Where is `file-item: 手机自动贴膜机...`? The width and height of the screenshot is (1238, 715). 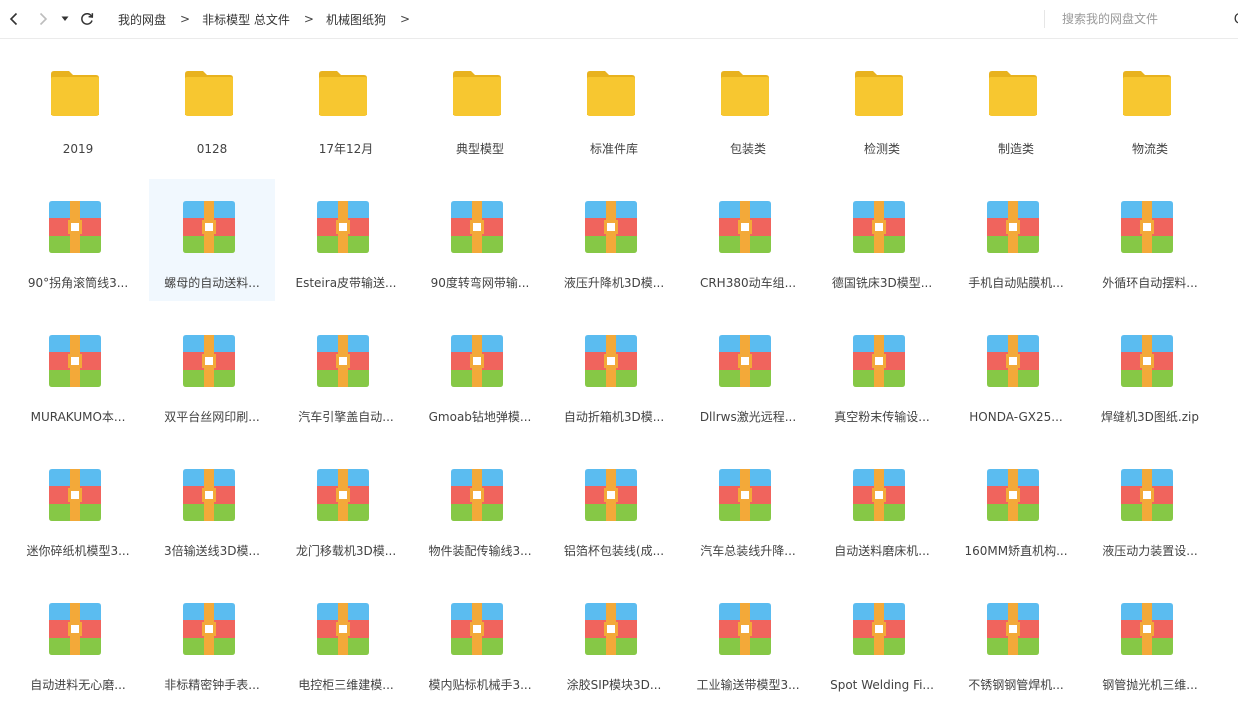 file-item: 手机自动贴膜机... is located at coordinates (1012, 246).